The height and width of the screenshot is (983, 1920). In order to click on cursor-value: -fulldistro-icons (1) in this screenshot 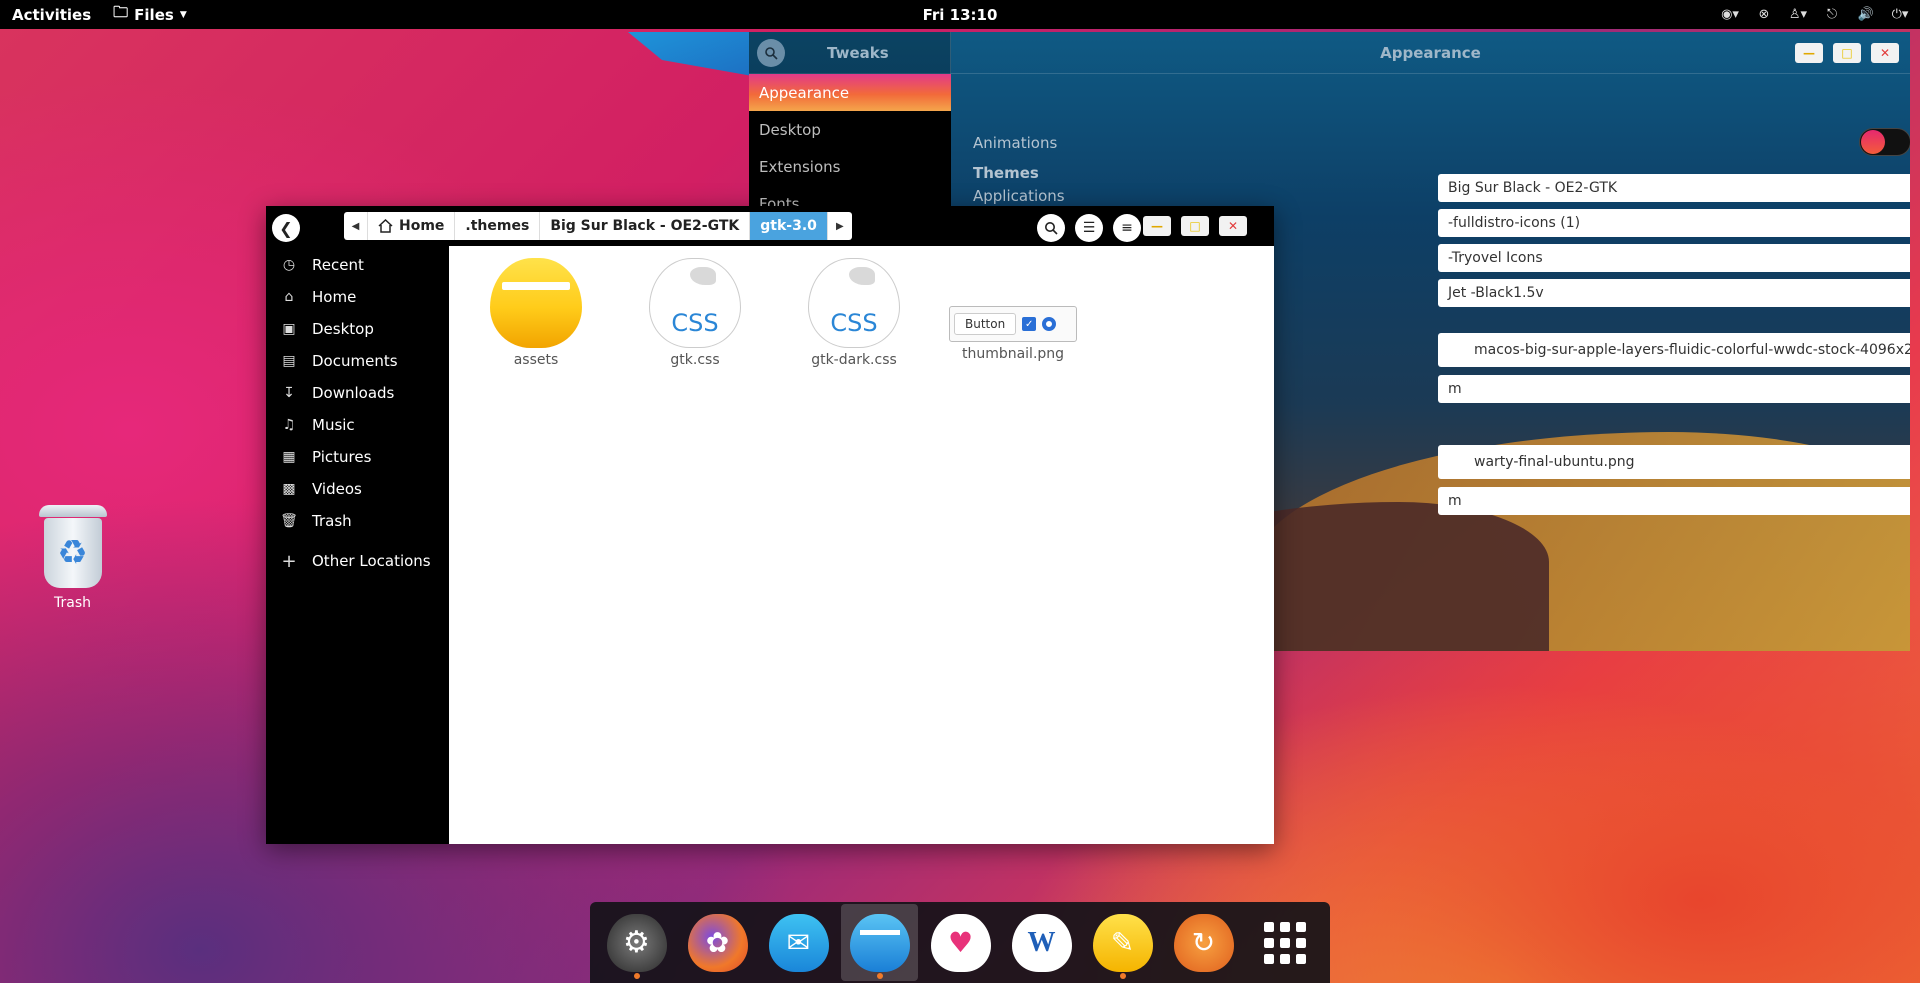, I will do `click(1514, 223)`.